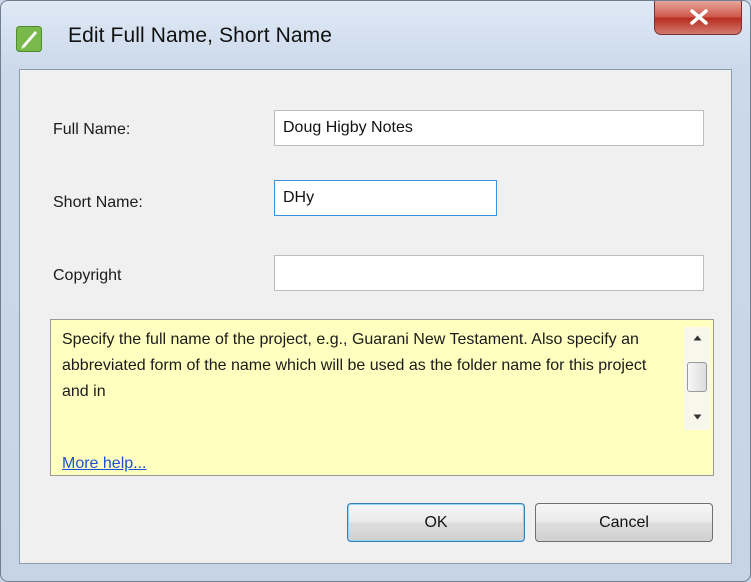 This screenshot has width=751, height=582. I want to click on help-scrollbar, so click(697, 378).